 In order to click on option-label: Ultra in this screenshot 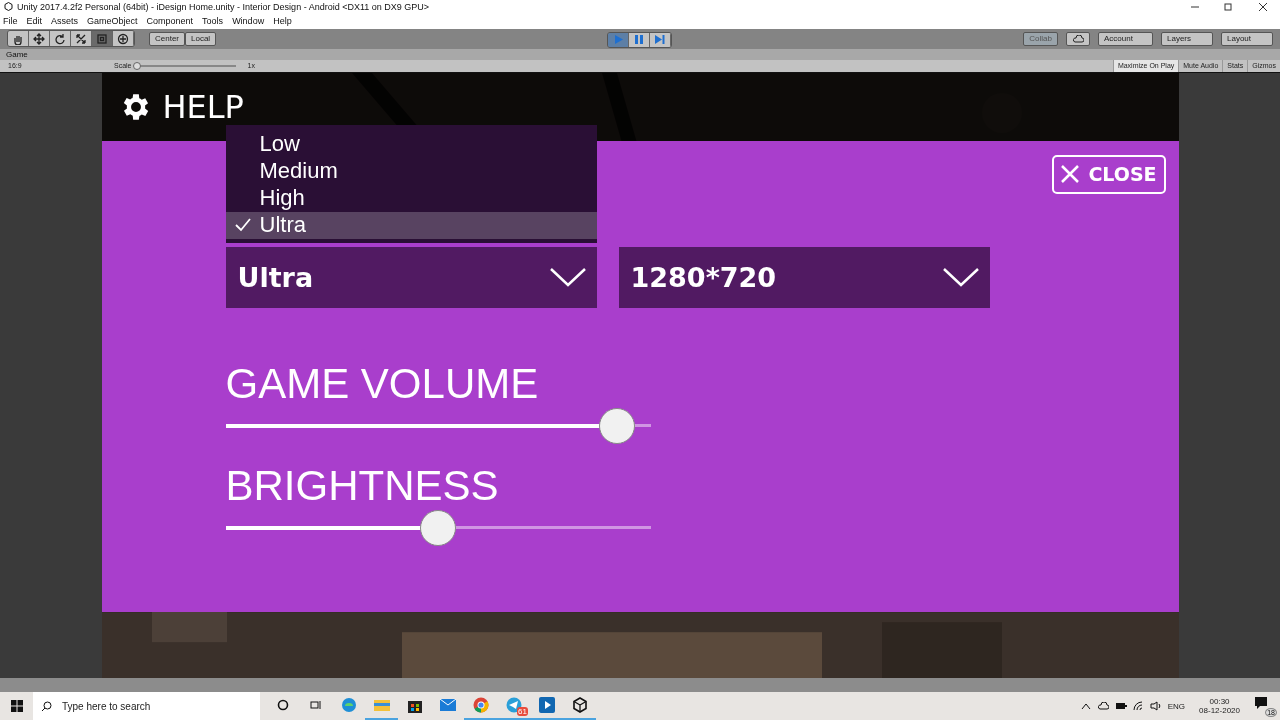, I will do `click(282, 225)`.